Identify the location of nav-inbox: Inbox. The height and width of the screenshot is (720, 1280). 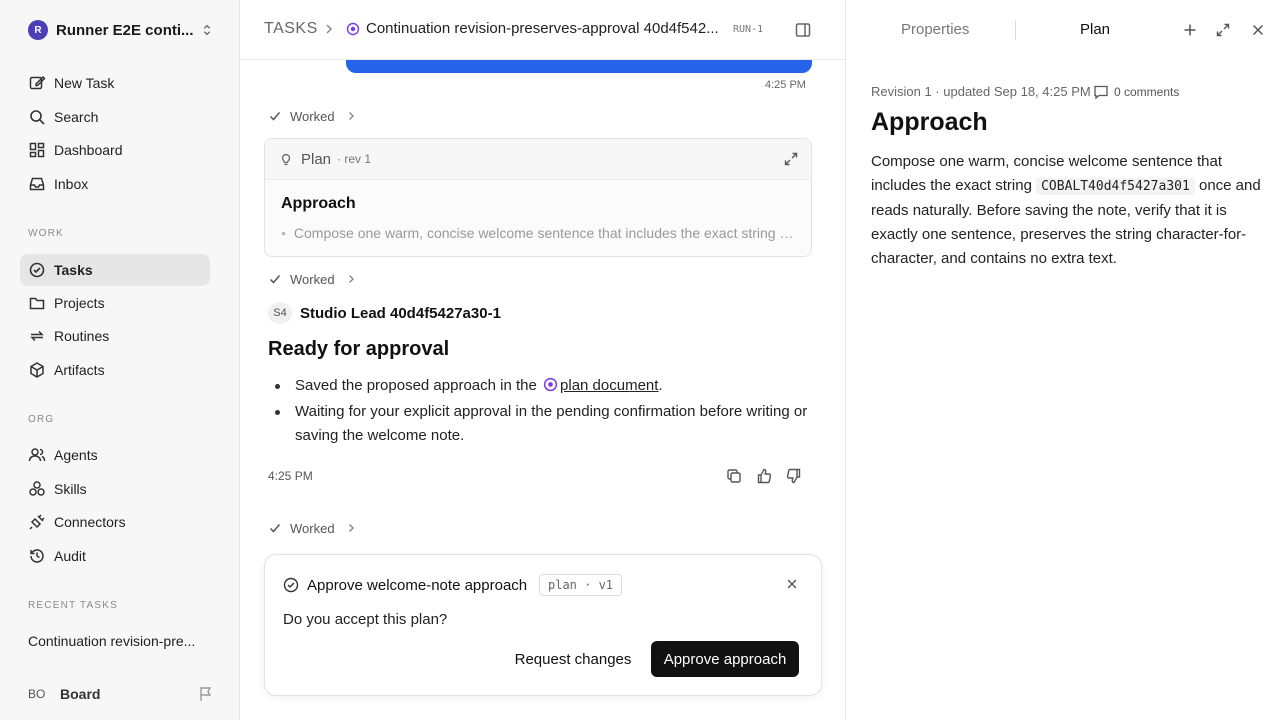
(115, 184).